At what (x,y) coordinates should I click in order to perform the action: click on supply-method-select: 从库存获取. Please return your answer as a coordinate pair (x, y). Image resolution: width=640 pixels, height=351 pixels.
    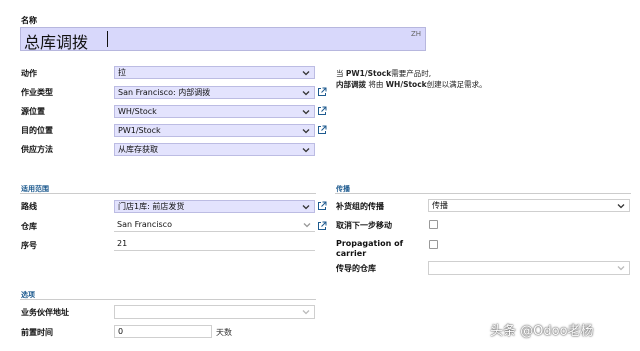
    Looking at the image, I should click on (214, 149).